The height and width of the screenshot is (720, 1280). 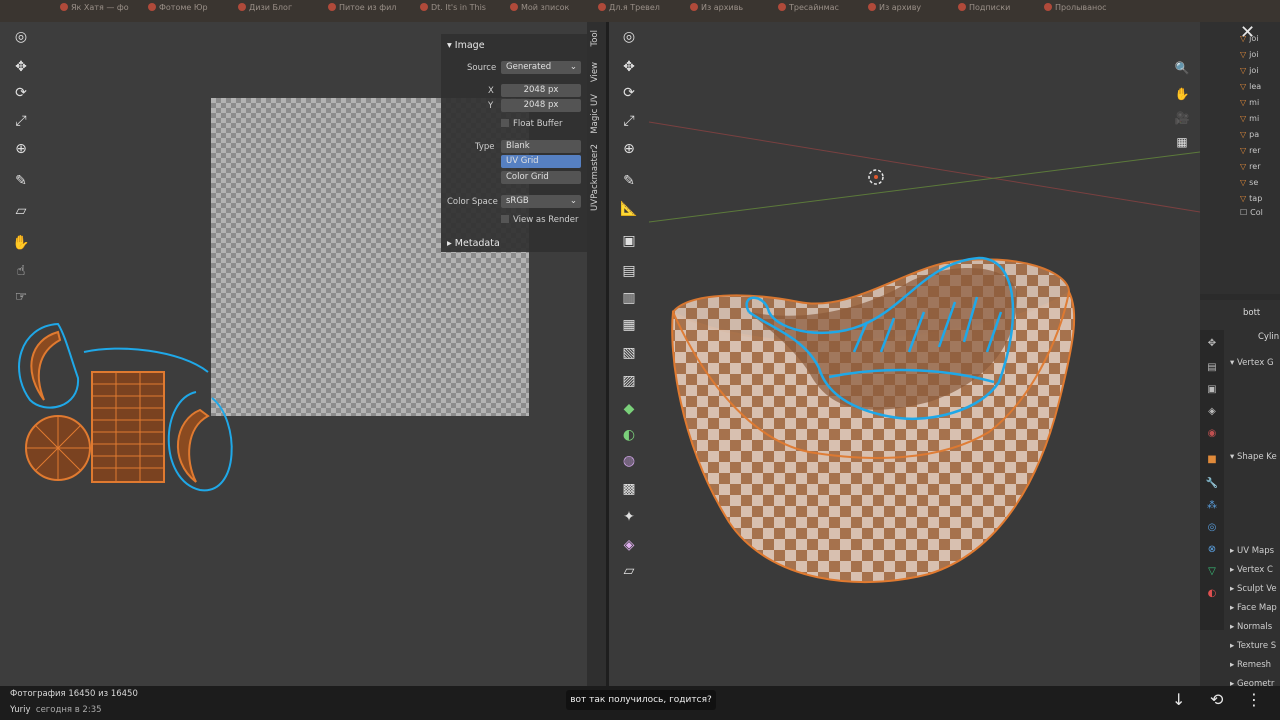 What do you see at coordinates (1212, 411) in the screenshot?
I see `view-layer-tab-icon: ◈` at bounding box center [1212, 411].